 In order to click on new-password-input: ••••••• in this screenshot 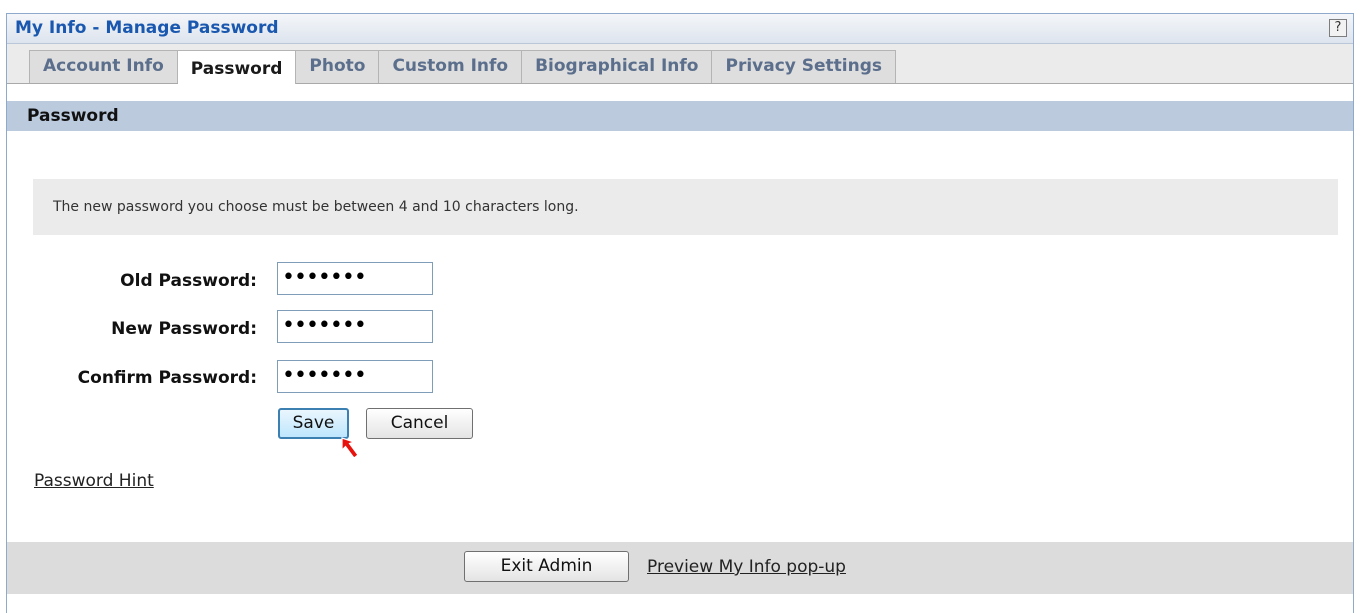, I will do `click(355, 326)`.